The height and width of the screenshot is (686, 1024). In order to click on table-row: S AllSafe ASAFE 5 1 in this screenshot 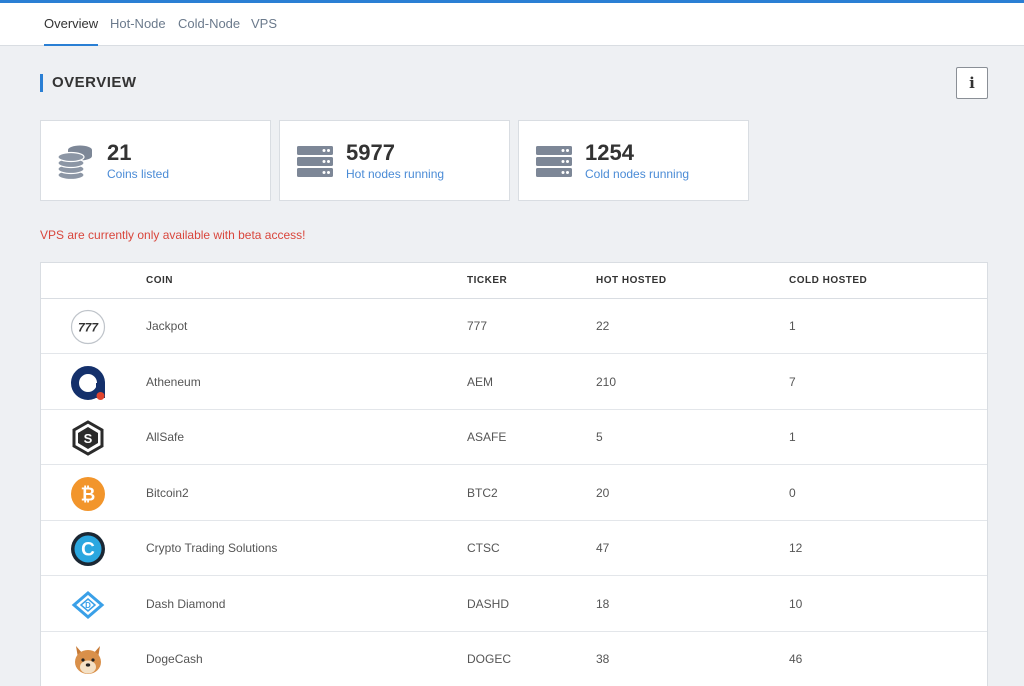, I will do `click(514, 437)`.